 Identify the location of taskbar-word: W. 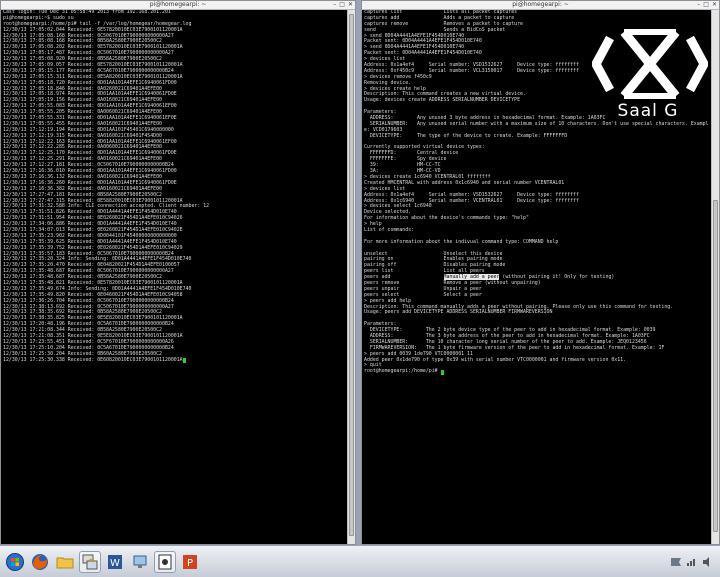
(115, 562).